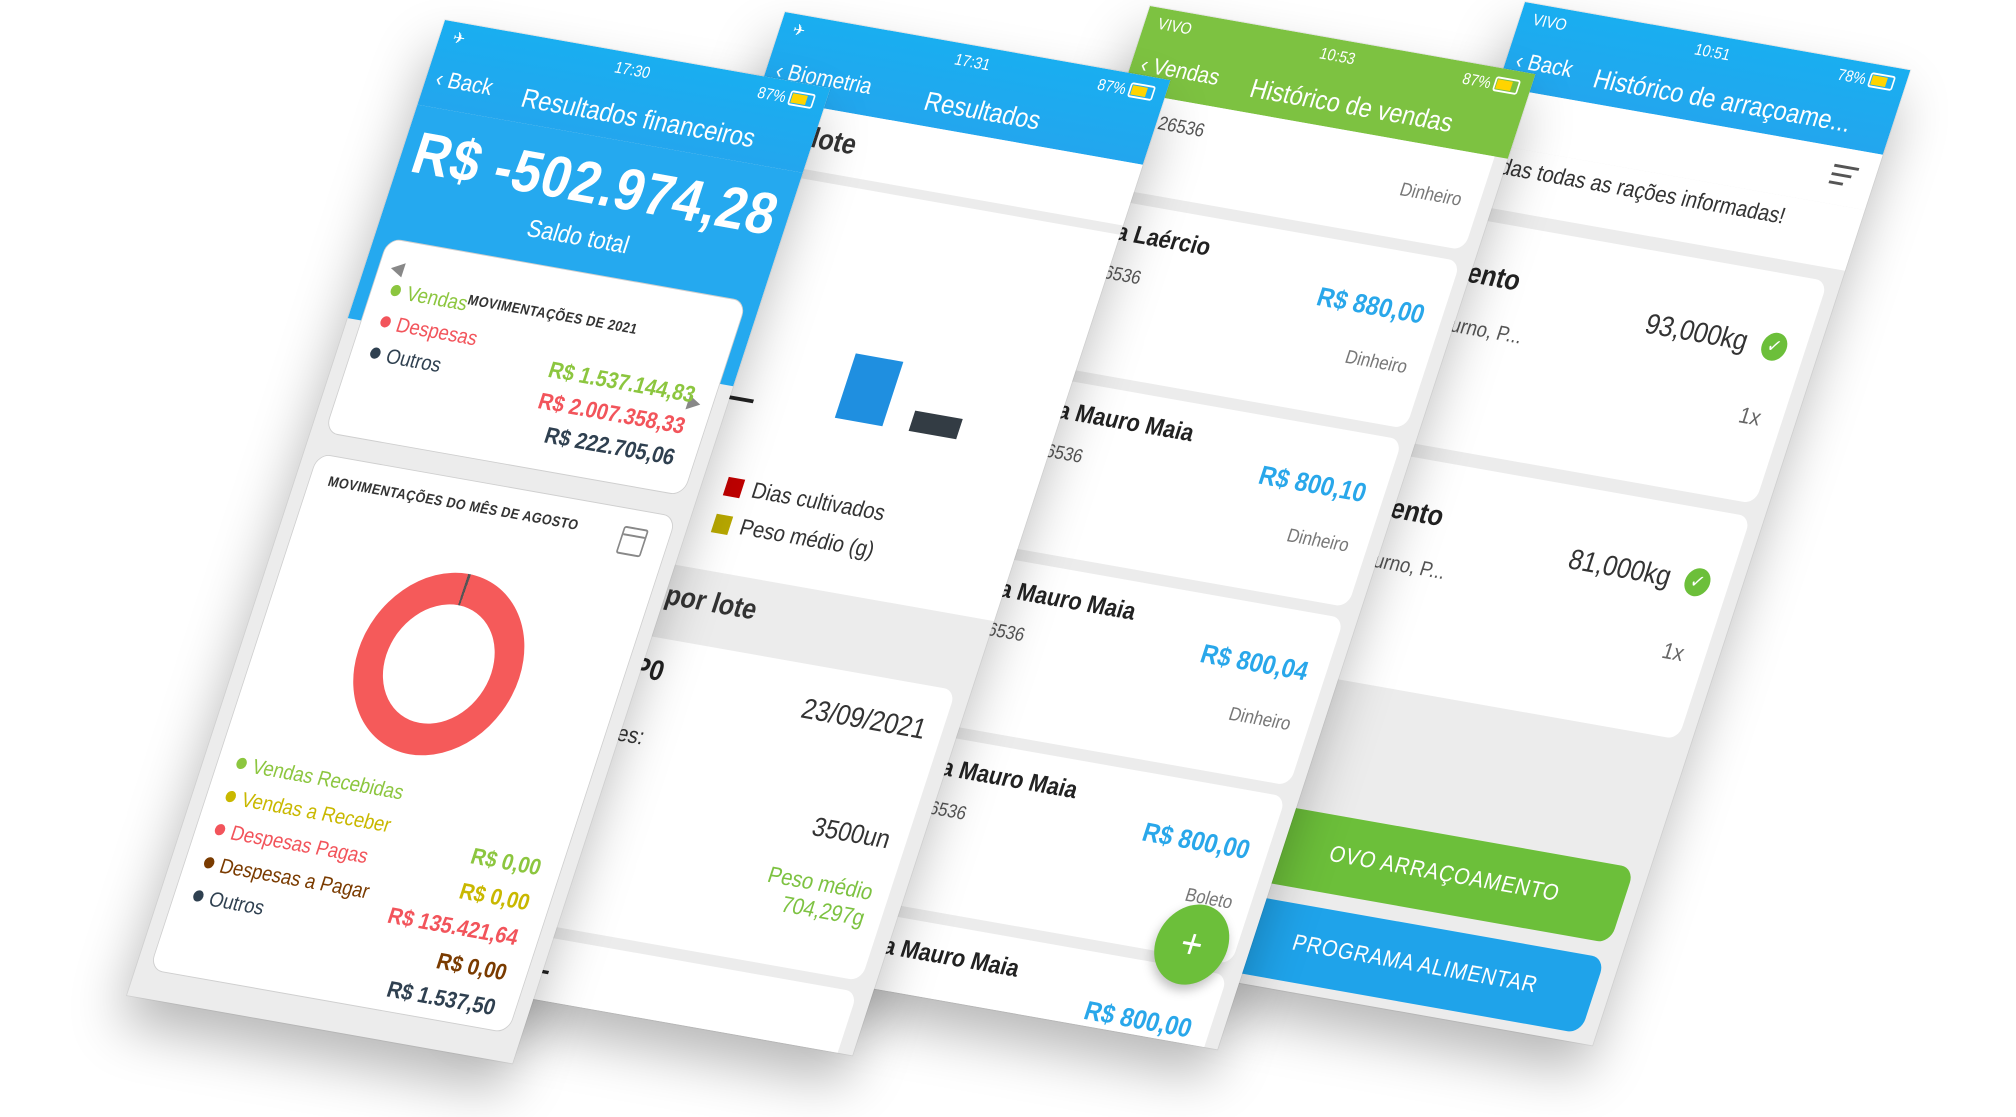 The image size is (2016, 1117). I want to click on lot-count: 3500un, so click(851, 832).